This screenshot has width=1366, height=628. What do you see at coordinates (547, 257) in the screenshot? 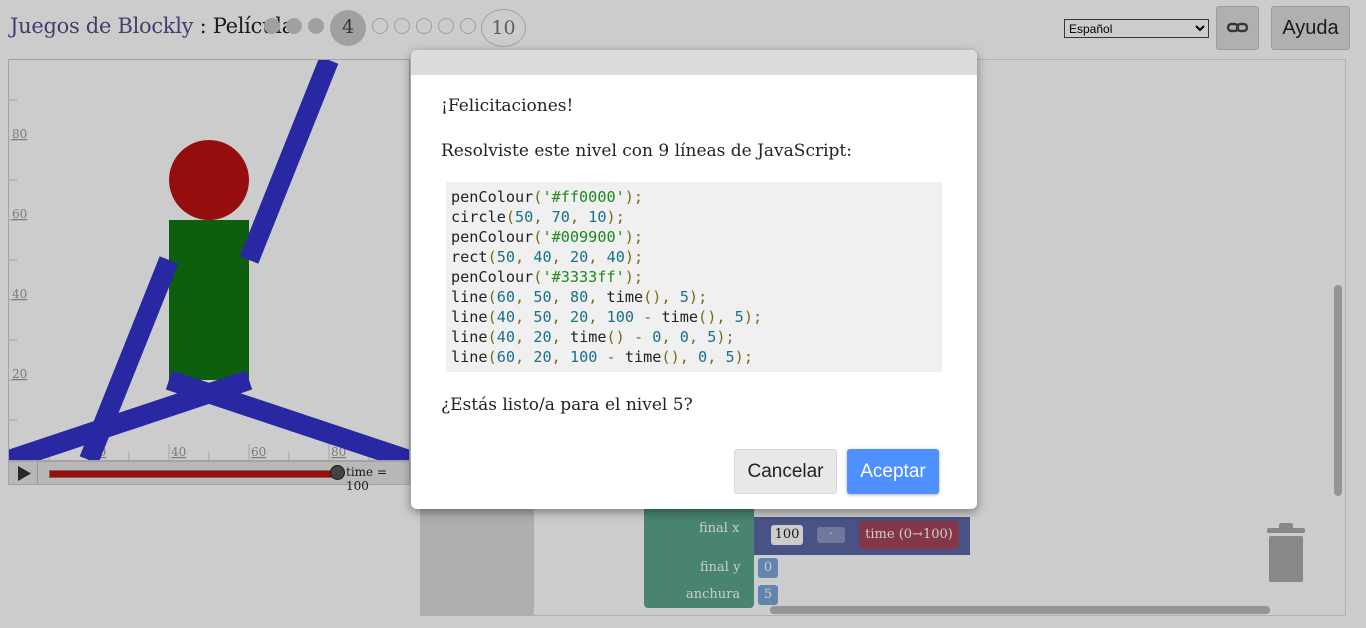
I see `code-line: rect(50, 40, 20, 40);` at bounding box center [547, 257].